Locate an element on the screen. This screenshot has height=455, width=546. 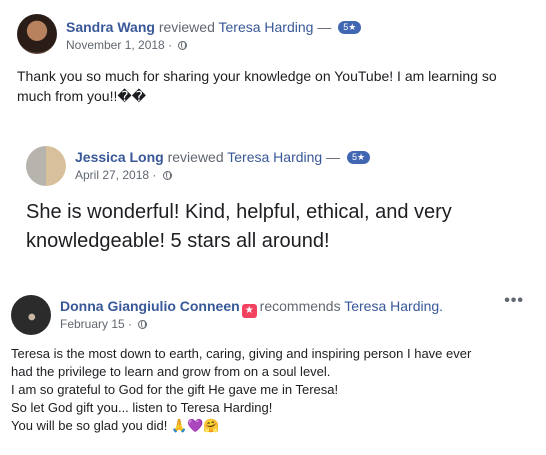
review-date: November 1, 2018 is located at coordinates (115, 45).